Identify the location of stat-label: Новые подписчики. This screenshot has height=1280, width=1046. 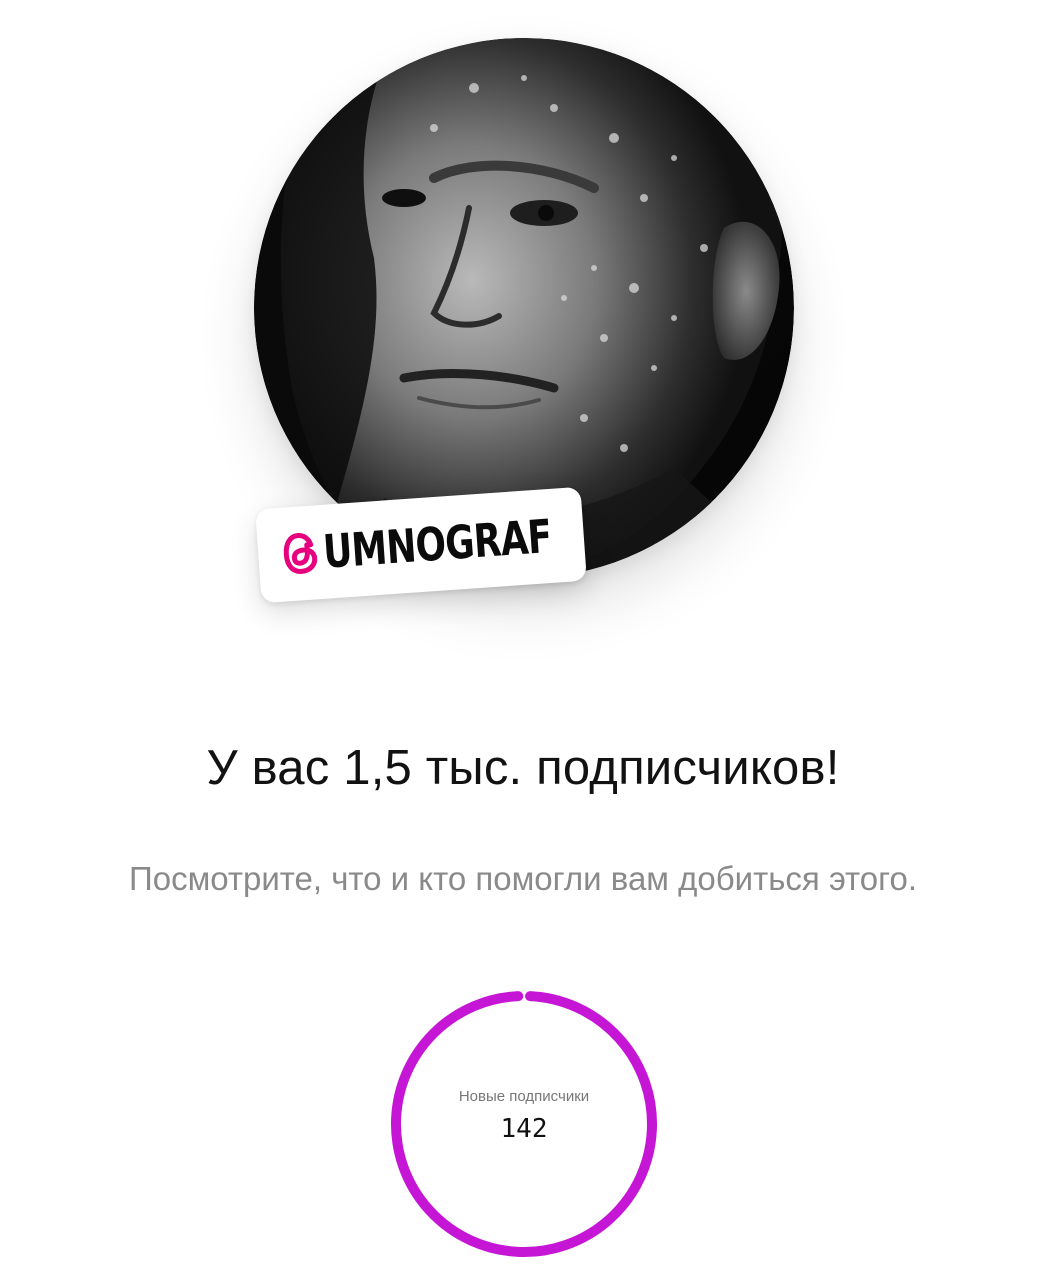
(524, 1096).